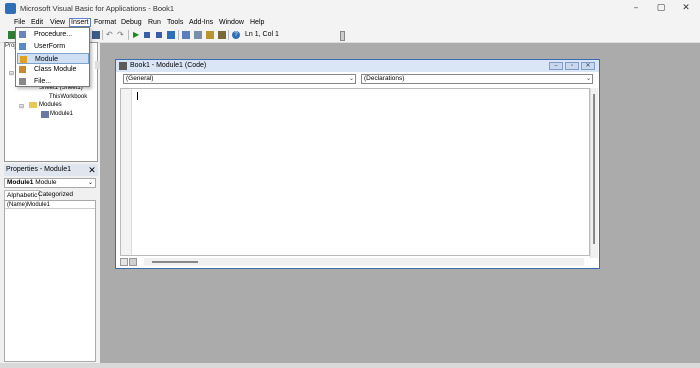  What do you see at coordinates (222, 35) in the screenshot?
I see `toolbox-icon` at bounding box center [222, 35].